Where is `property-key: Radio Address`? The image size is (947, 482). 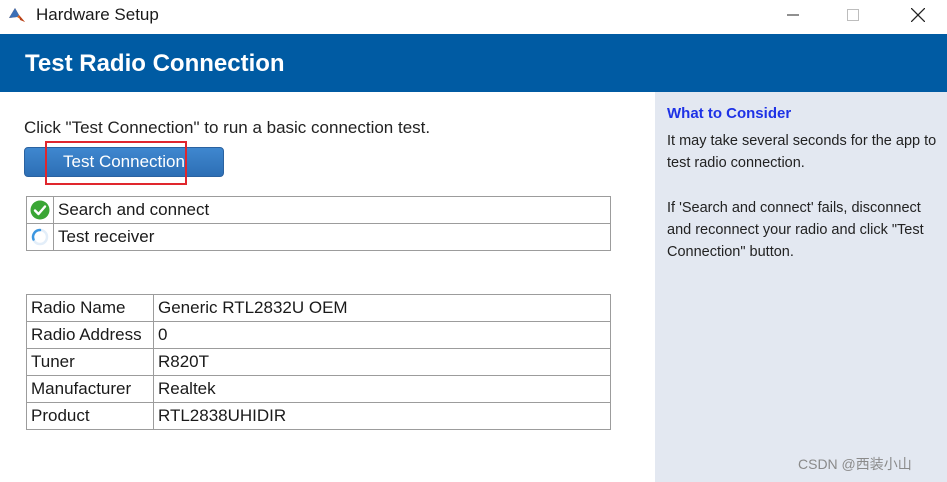 property-key: Radio Address is located at coordinates (90, 335).